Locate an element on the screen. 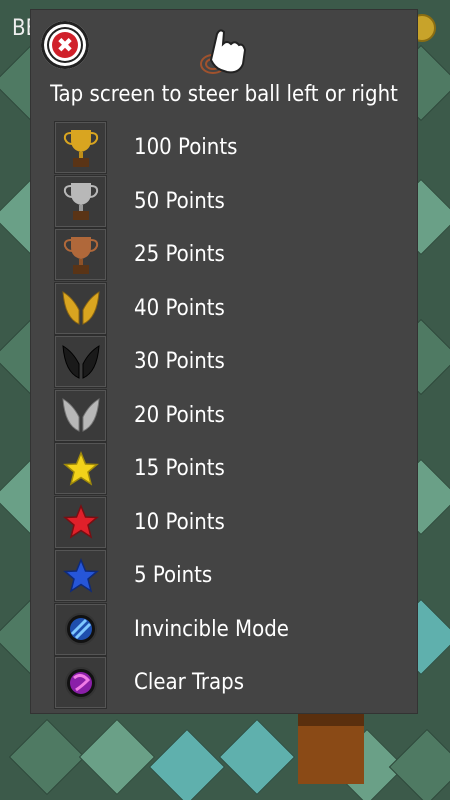 The height and width of the screenshot is (800, 450). list-item: Clear Traps is located at coordinates (149, 683).